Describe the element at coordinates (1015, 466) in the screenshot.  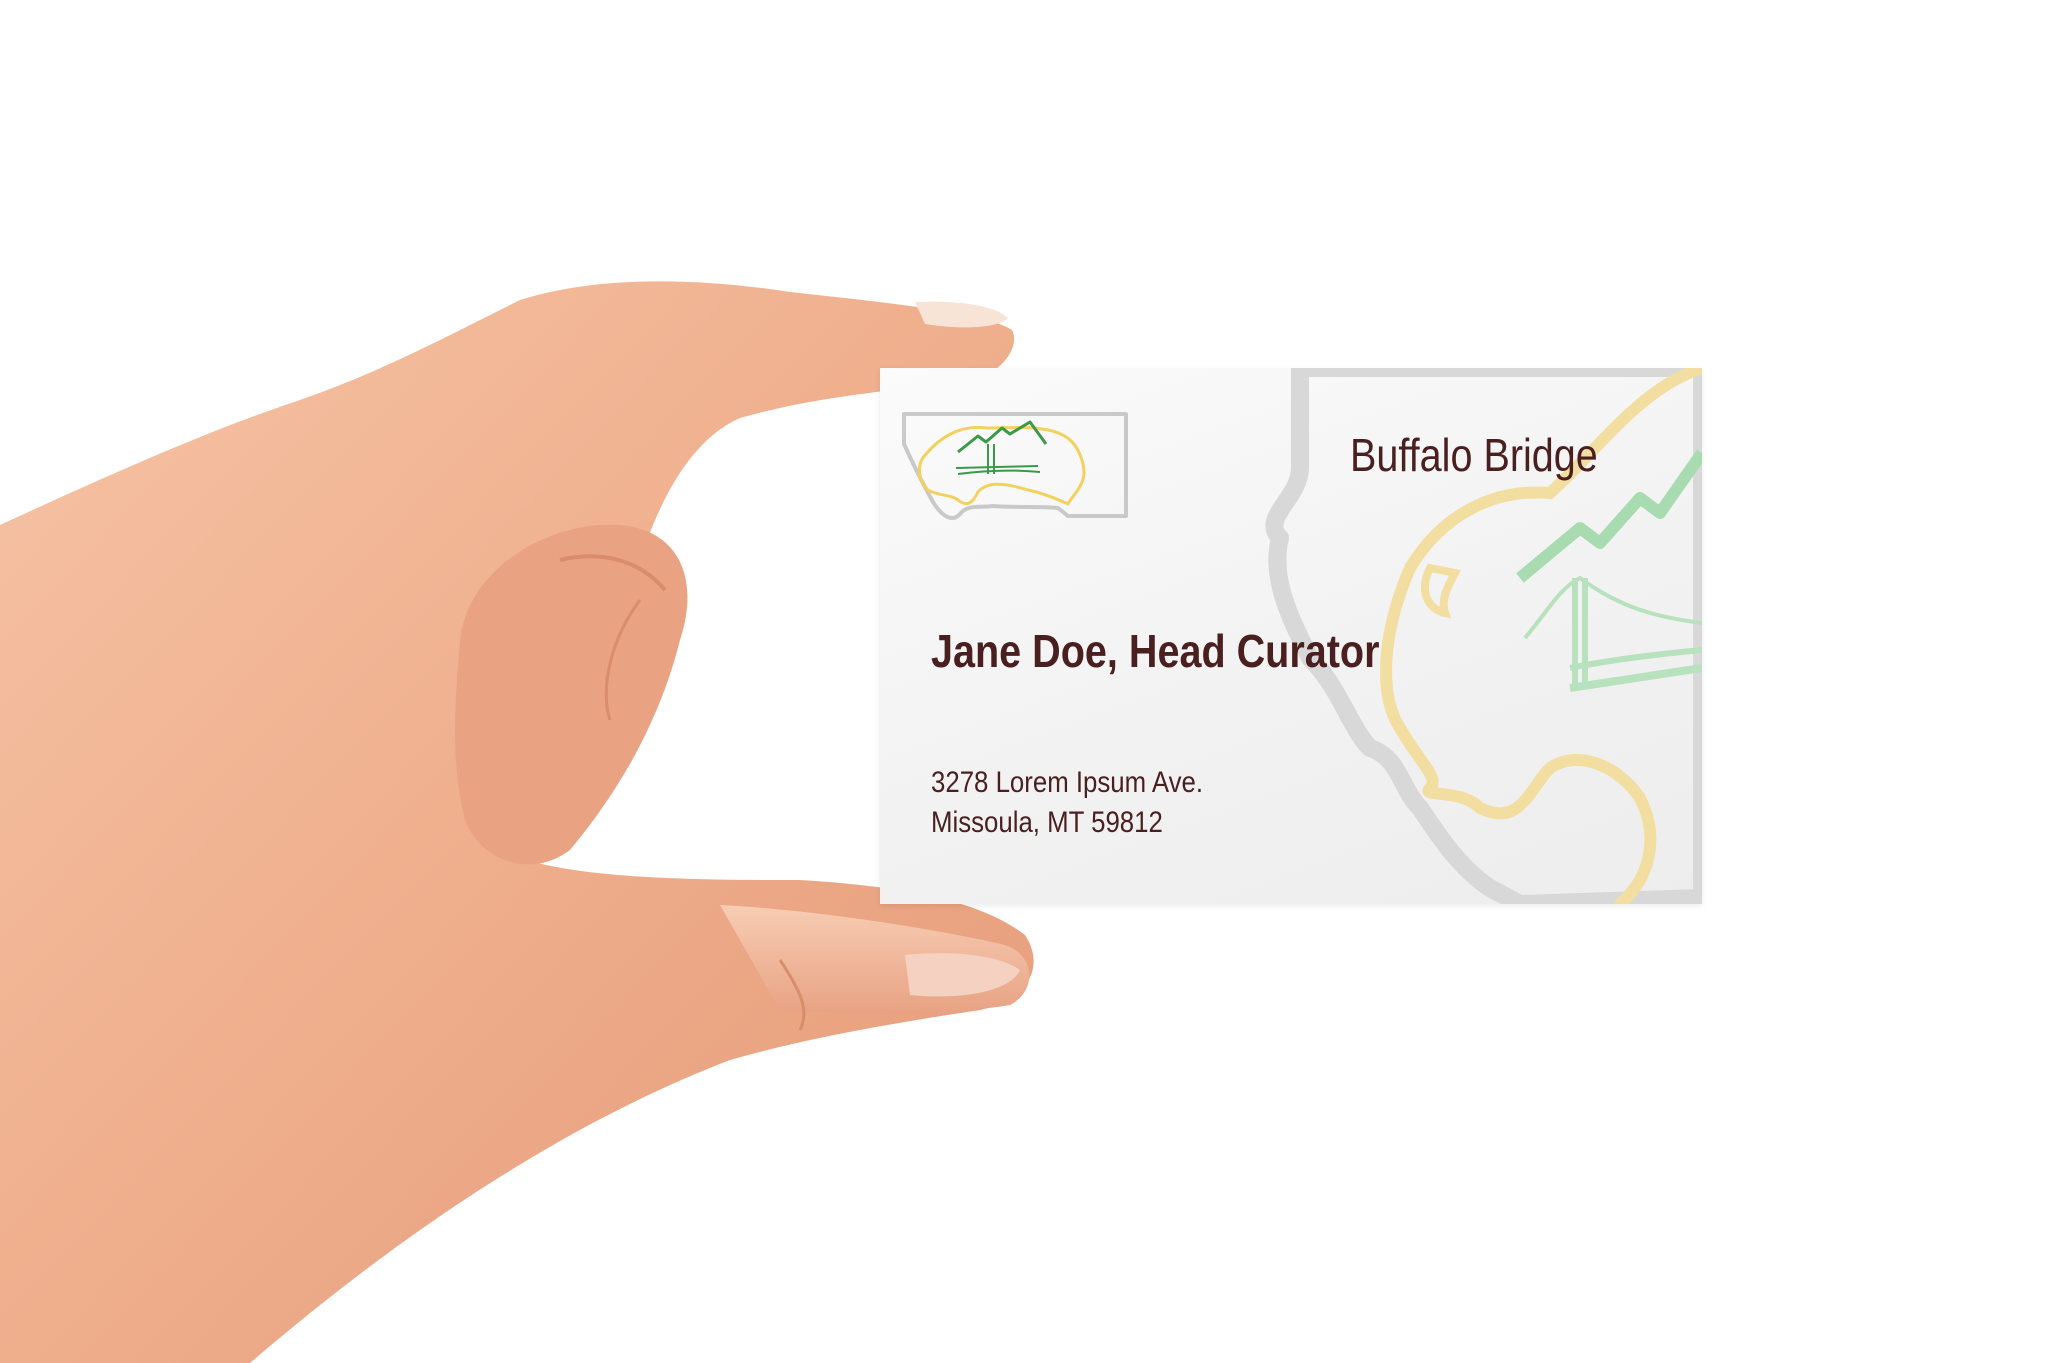
I see `buffalo-bridge-logo-icon` at that location.